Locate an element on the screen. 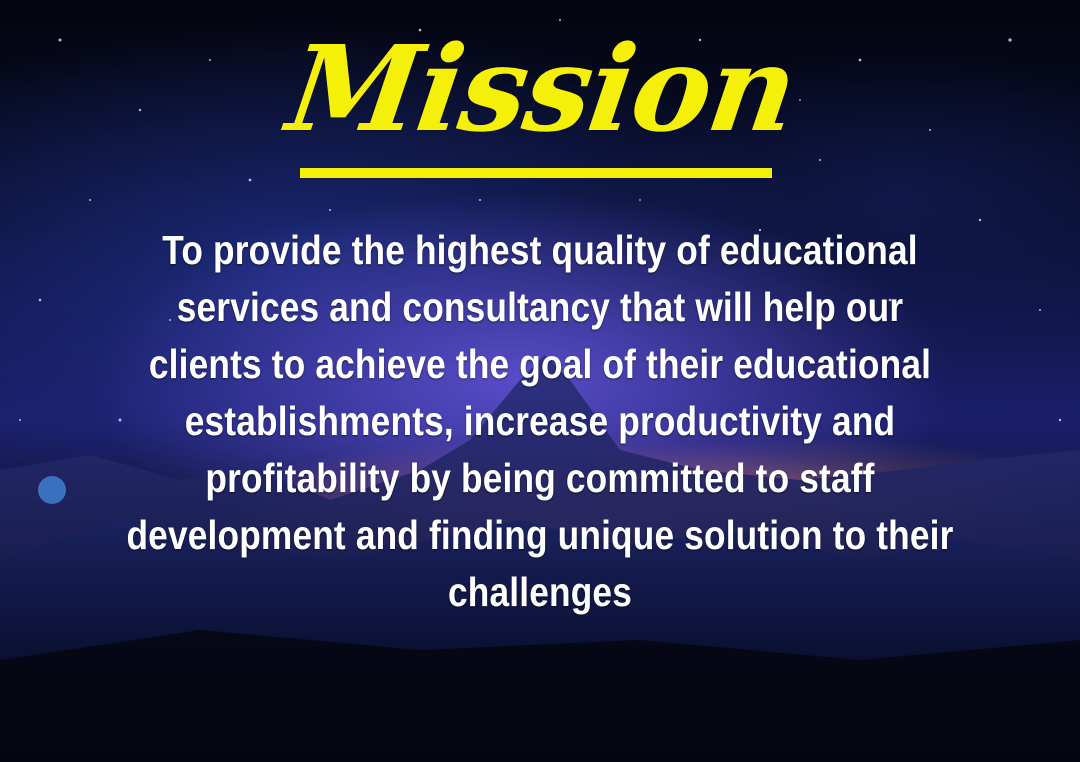 This screenshot has height=762, width=1080. title-block: Mission is located at coordinates (541, 103).